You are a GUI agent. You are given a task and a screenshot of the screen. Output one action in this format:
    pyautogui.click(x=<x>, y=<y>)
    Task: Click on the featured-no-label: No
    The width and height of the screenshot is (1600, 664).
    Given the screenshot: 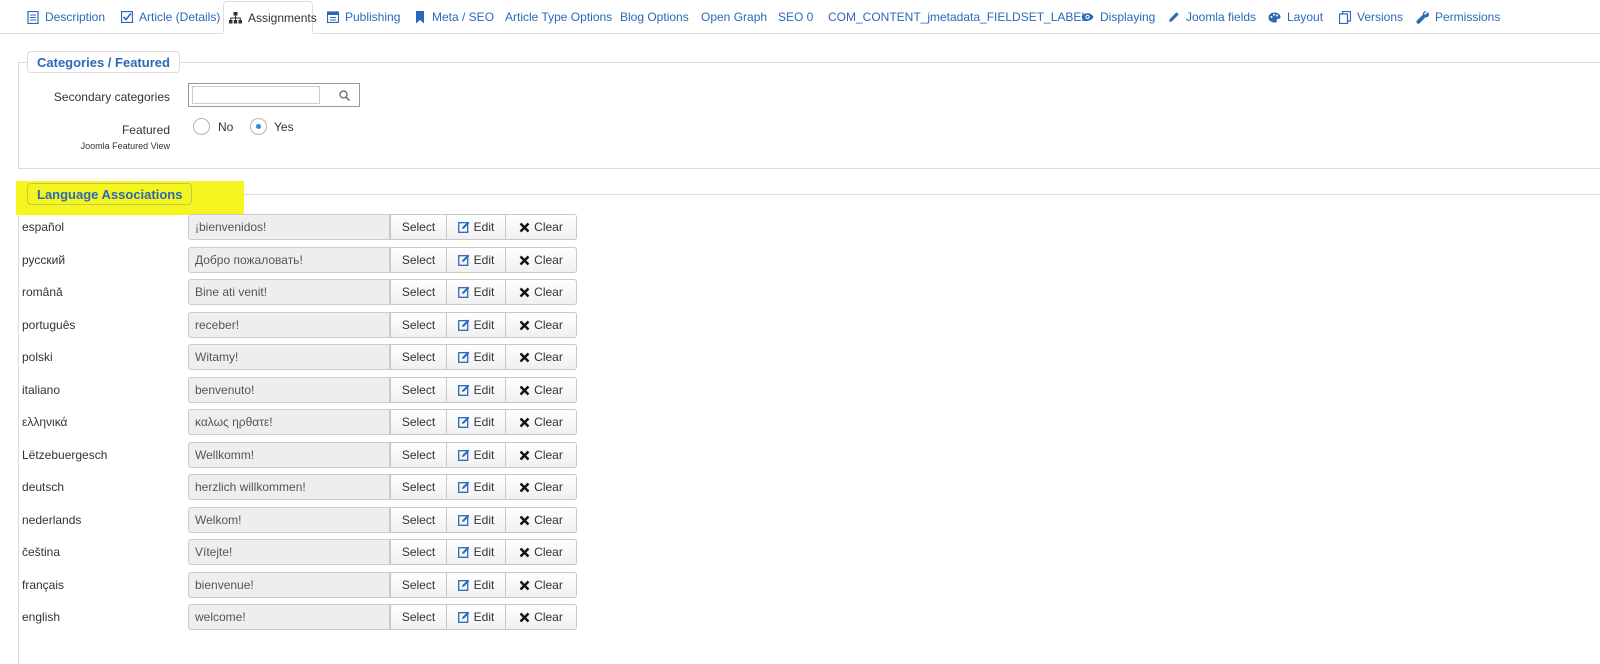 What is the action you would take?
    pyautogui.click(x=225, y=127)
    